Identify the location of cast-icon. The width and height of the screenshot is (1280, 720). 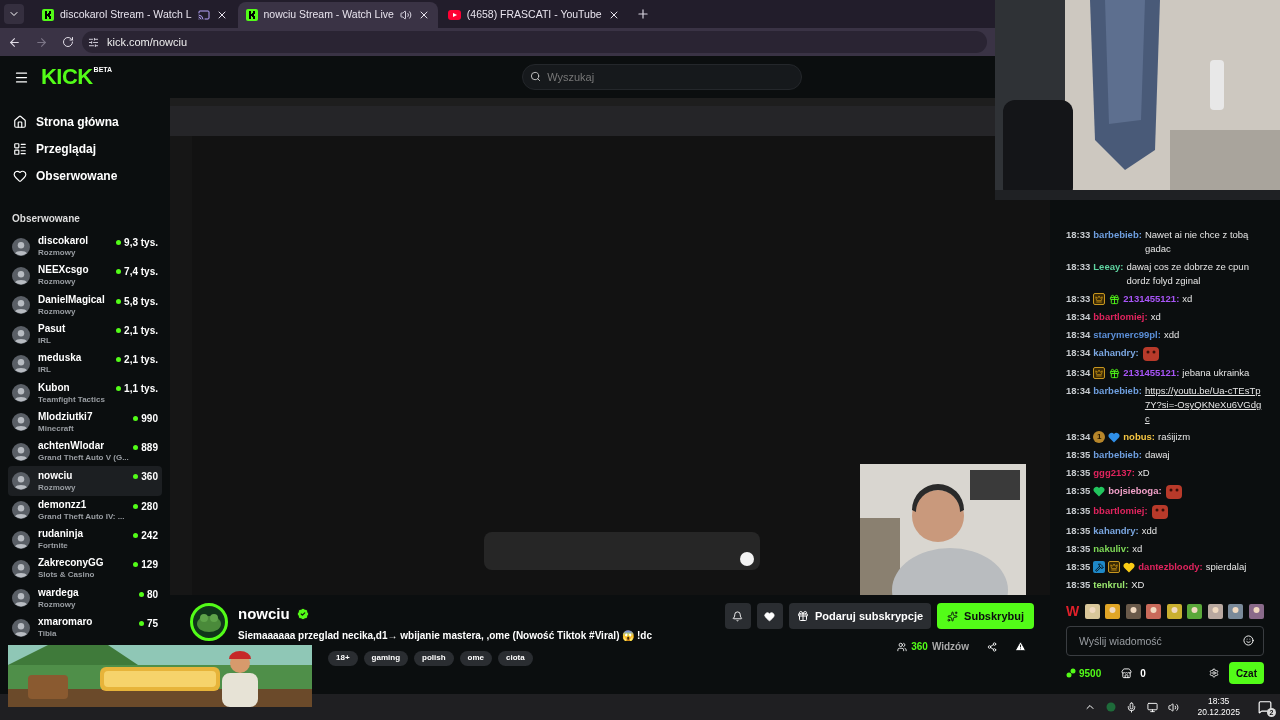
(203, 15).